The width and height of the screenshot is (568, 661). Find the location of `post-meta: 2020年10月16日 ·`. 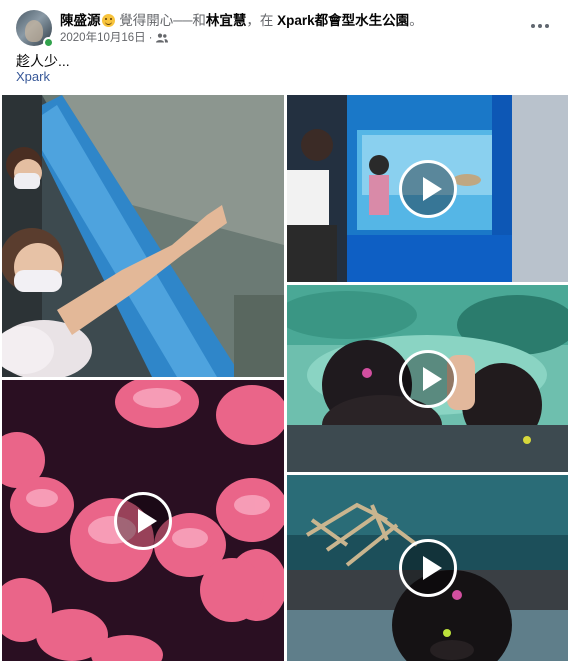

post-meta: 2020年10月16日 · is located at coordinates (114, 38).